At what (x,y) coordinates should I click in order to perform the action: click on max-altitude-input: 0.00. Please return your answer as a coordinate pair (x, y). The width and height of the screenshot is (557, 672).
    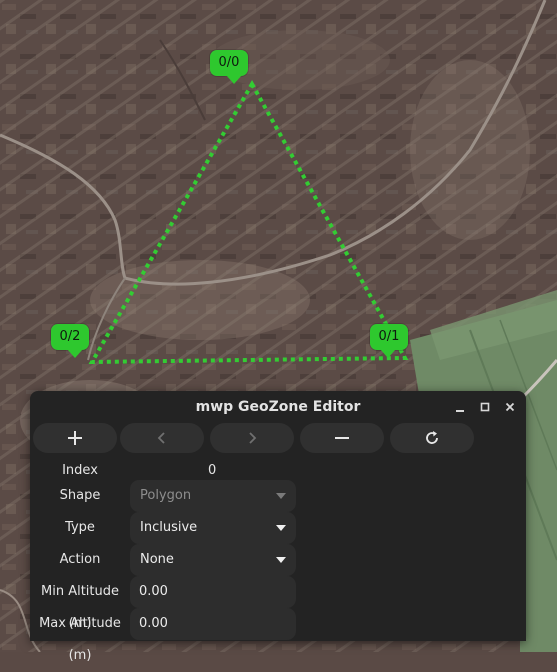
    Looking at the image, I should click on (213, 624).